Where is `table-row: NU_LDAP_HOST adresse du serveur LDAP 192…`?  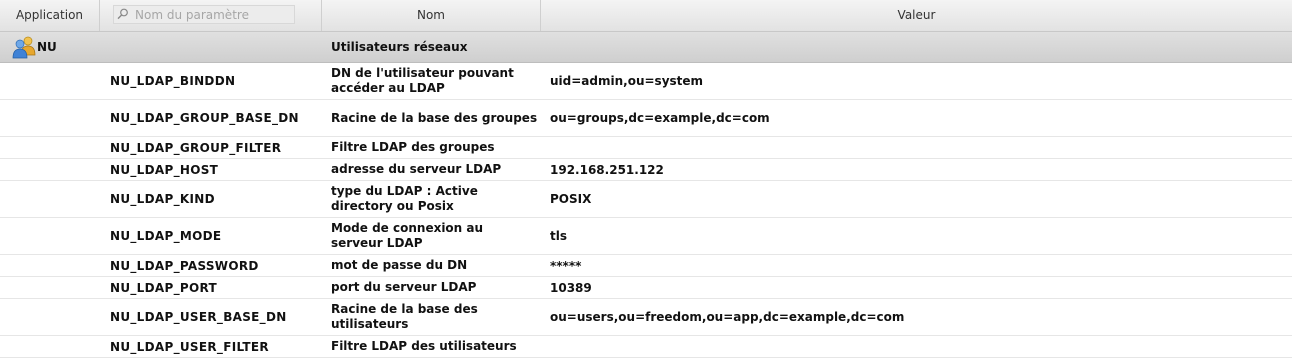 table-row: NU_LDAP_HOST adresse du serveur LDAP 192… is located at coordinates (646, 170).